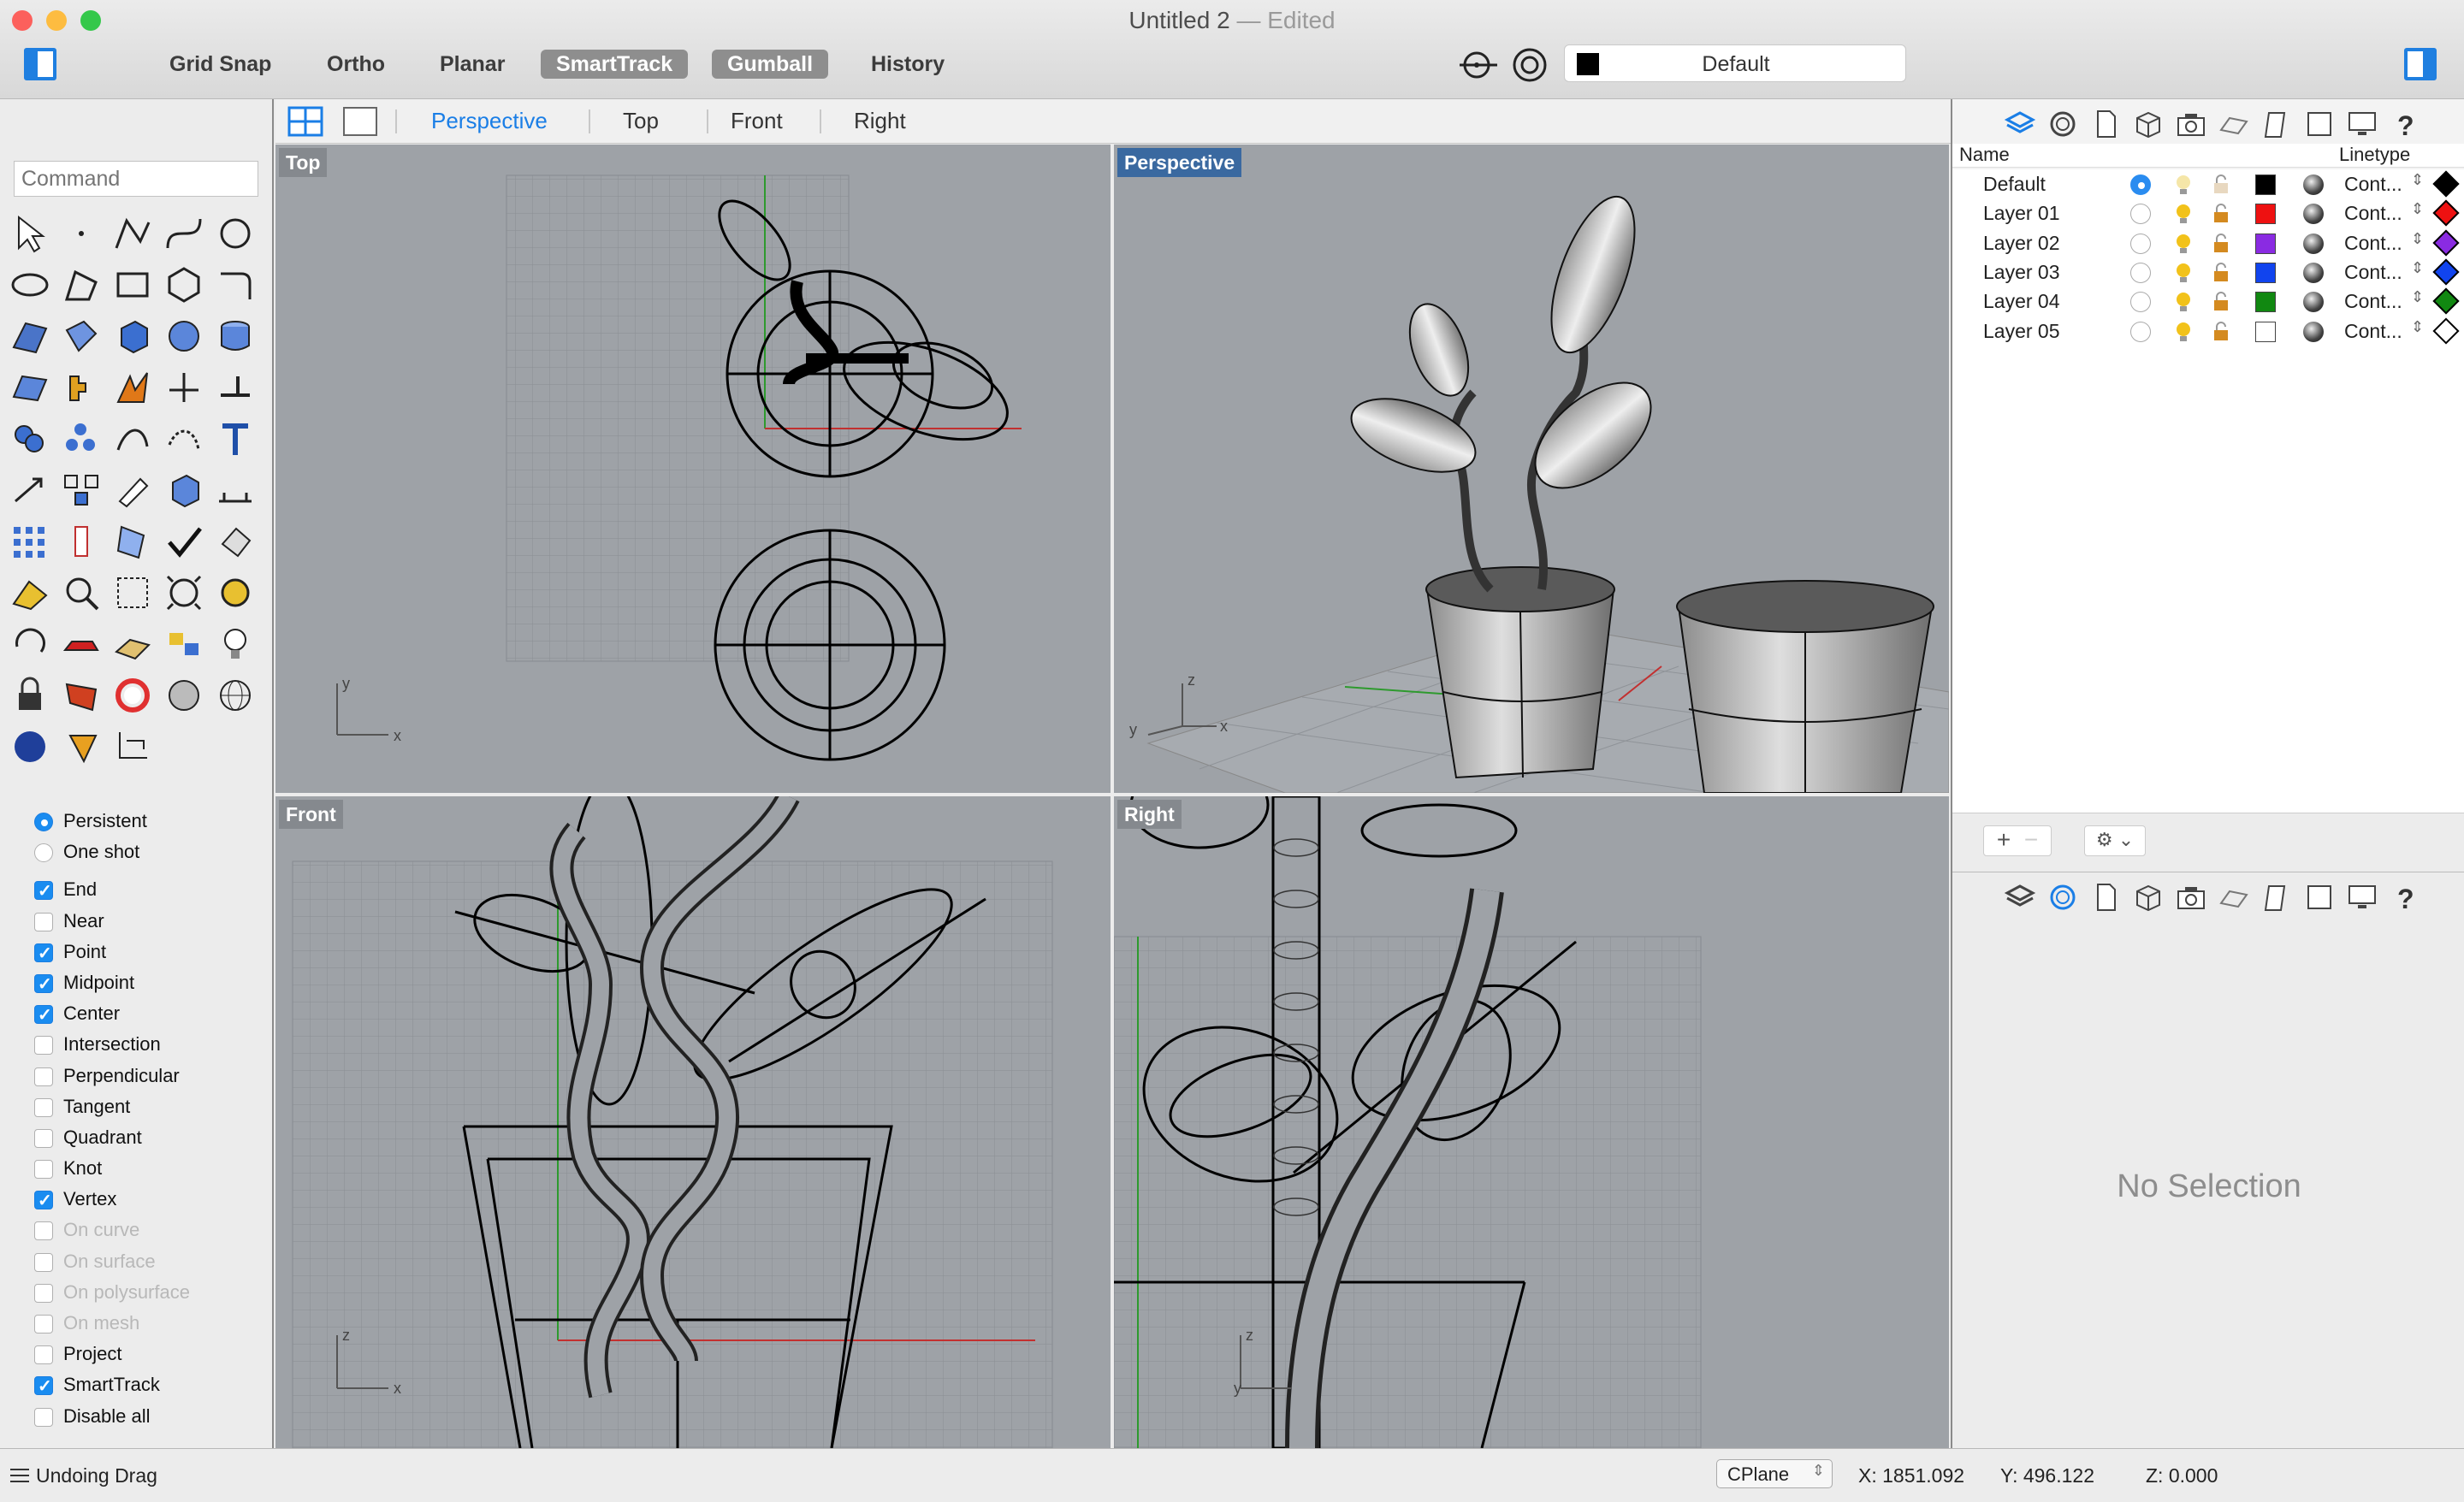 This screenshot has width=2464, height=1502. I want to click on left-sidebar-toggle-icon, so click(40, 64).